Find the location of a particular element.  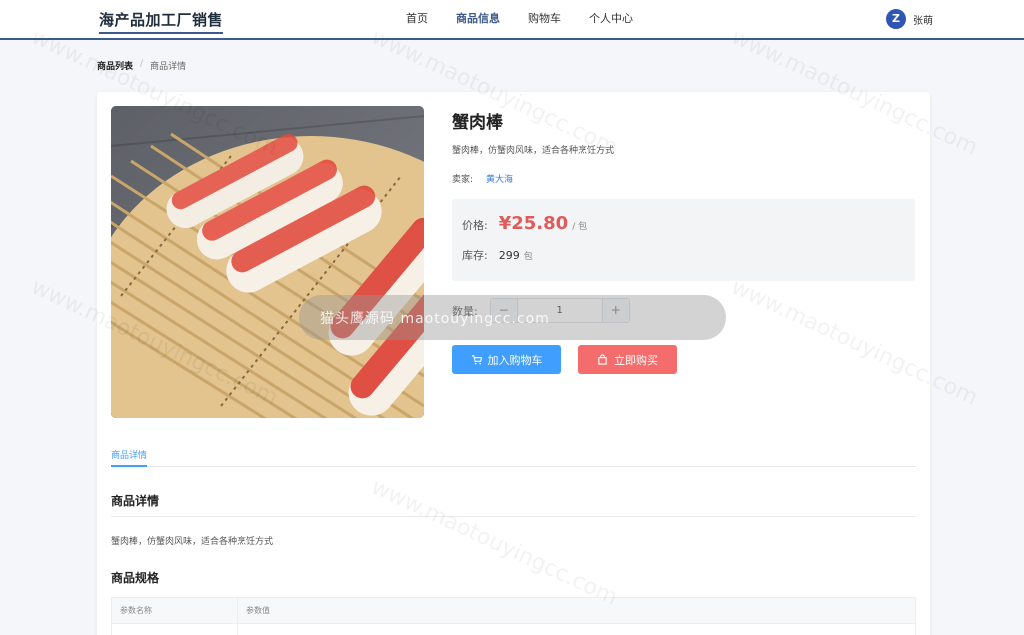

product-title: 蟹肉棒 is located at coordinates (477, 123).